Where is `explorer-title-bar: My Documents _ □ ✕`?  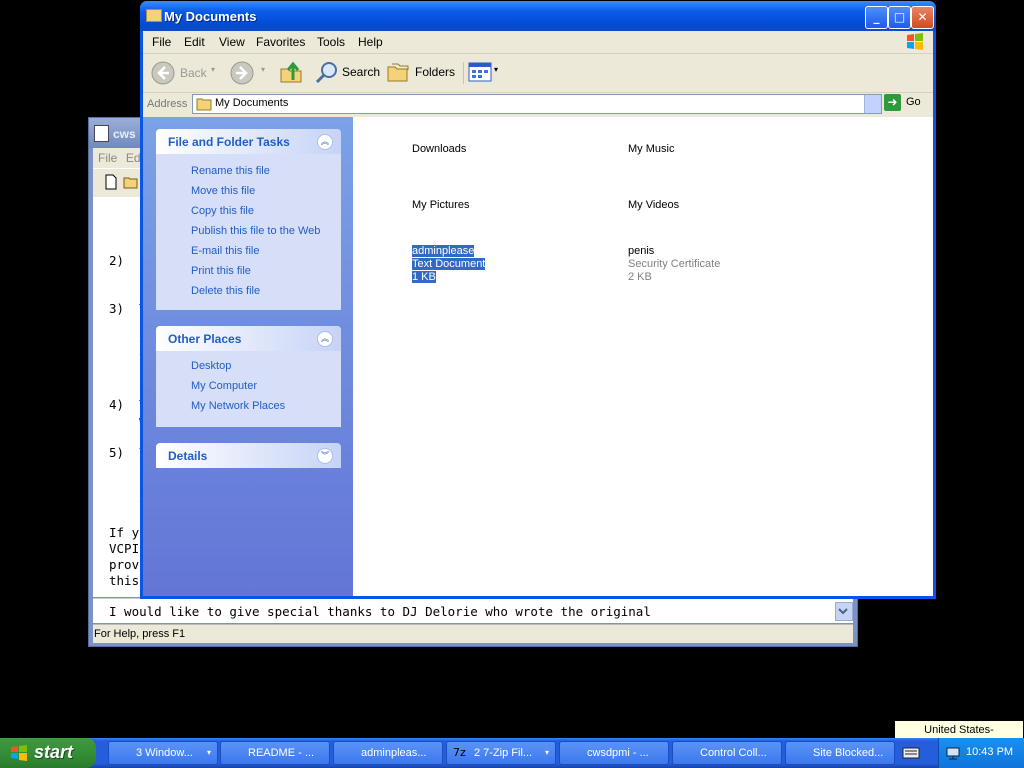
explorer-title-bar: My Documents _ □ ✕ is located at coordinates (538, 16).